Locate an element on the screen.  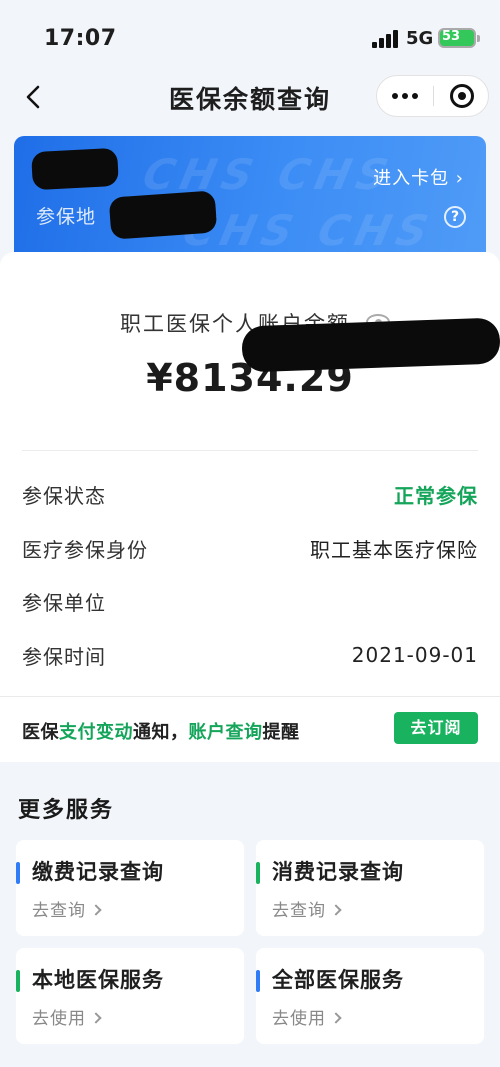
service-all-insurance: 全部医保服务 去使用 is located at coordinates (370, 996).